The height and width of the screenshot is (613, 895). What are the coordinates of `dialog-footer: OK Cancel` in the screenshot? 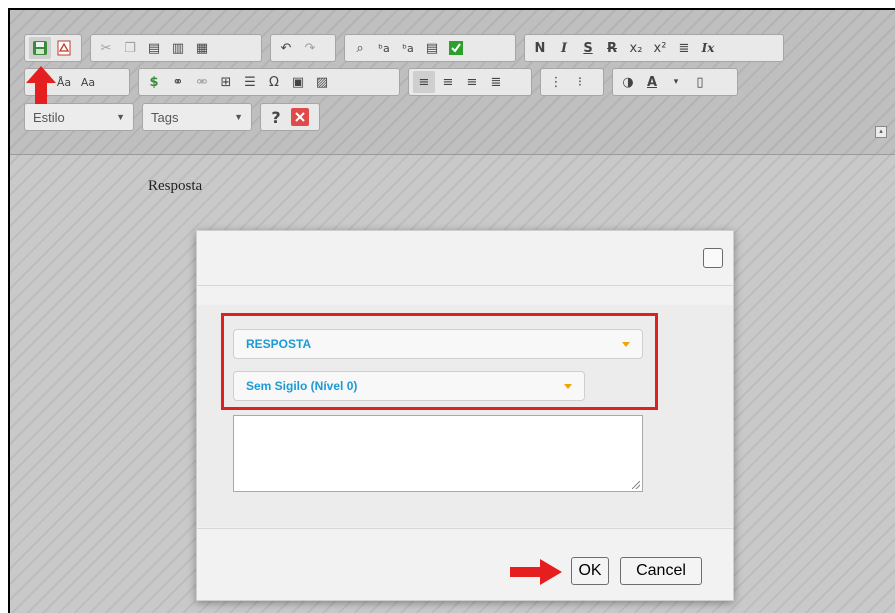 It's located at (465, 564).